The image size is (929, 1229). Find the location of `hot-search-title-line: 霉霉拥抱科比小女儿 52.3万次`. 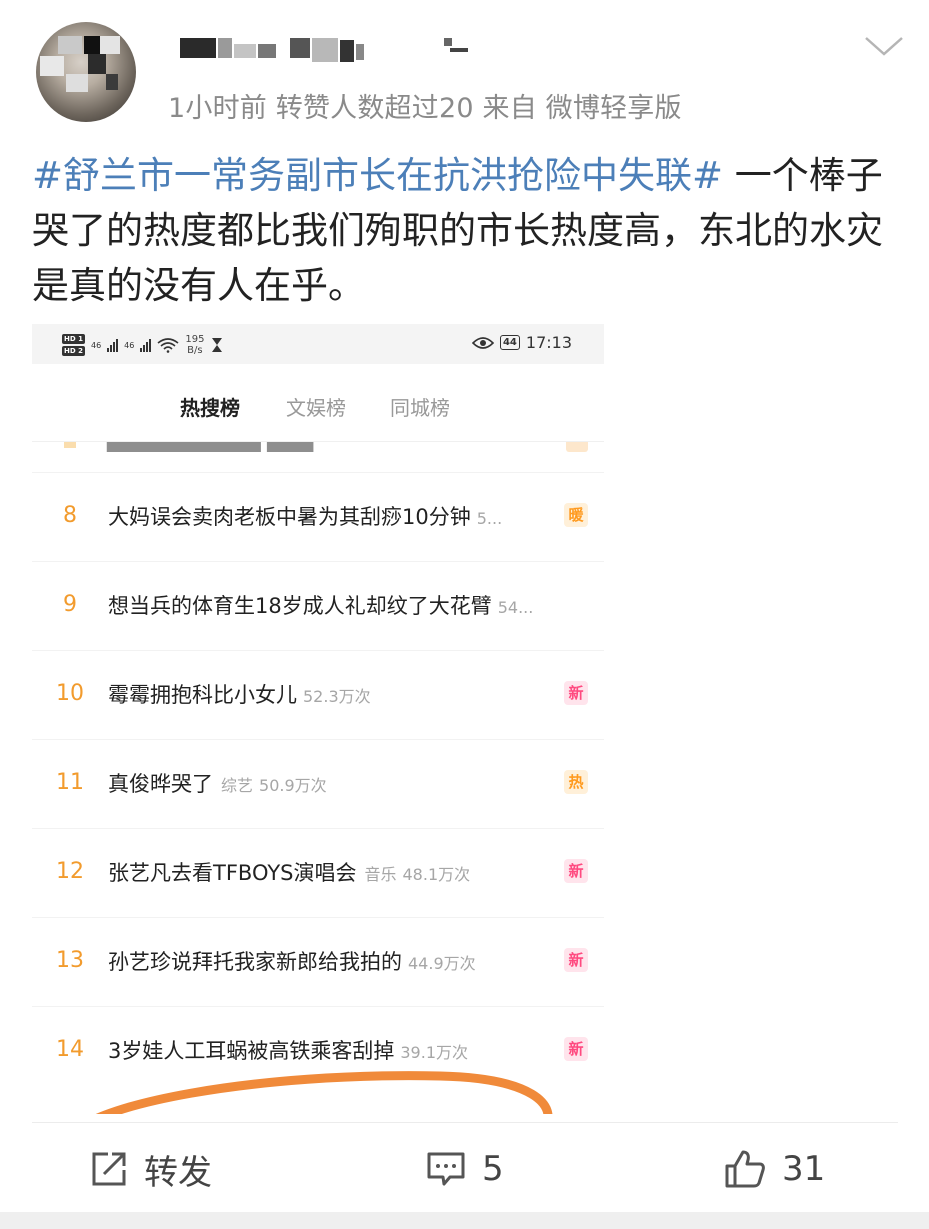

hot-search-title-line: 霉霉拥抱科比小女儿 52.3万次 is located at coordinates (239, 694).